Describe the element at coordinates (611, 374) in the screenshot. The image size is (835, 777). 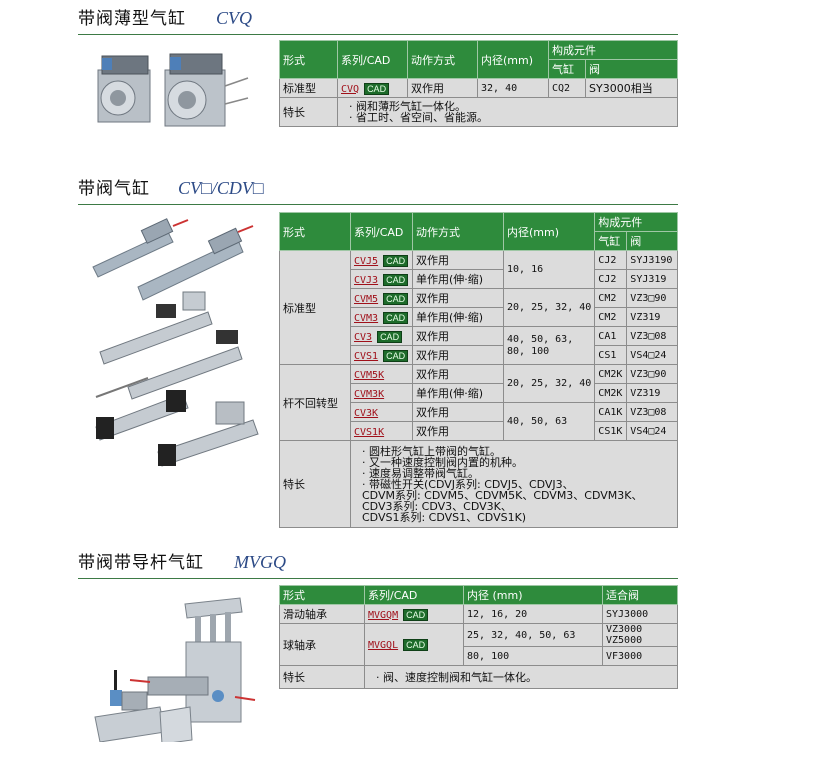
I see `cell-cylinder: CM2K` at that location.